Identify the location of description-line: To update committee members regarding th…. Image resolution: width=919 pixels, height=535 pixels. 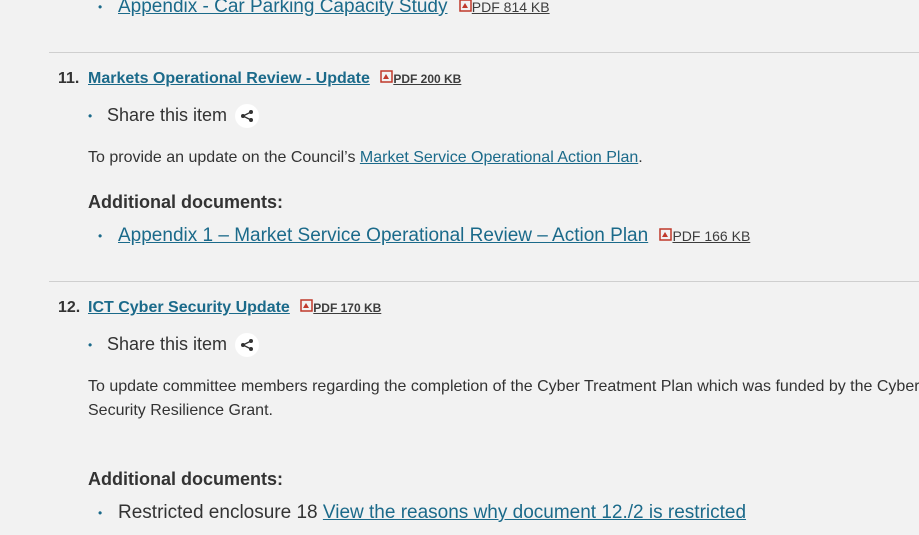
(503, 386).